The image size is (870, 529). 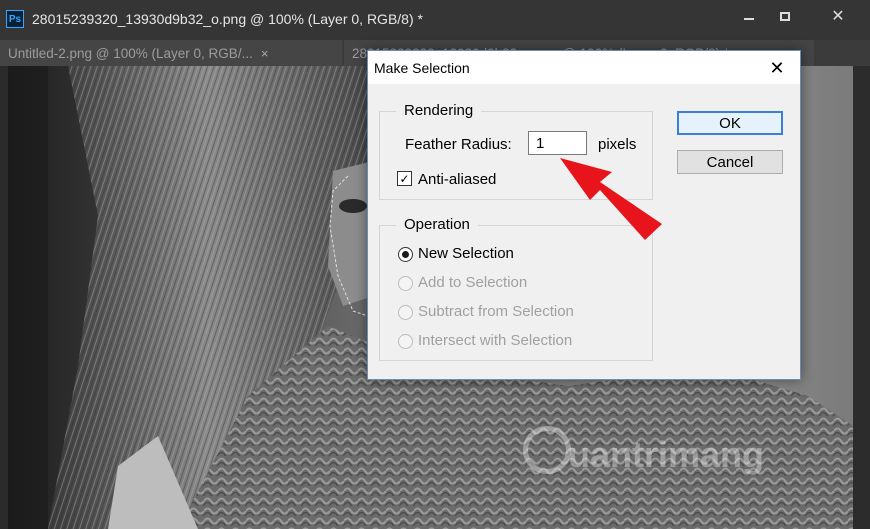 I want to click on anti-aliased-checkbox: ✓, so click(x=404, y=178).